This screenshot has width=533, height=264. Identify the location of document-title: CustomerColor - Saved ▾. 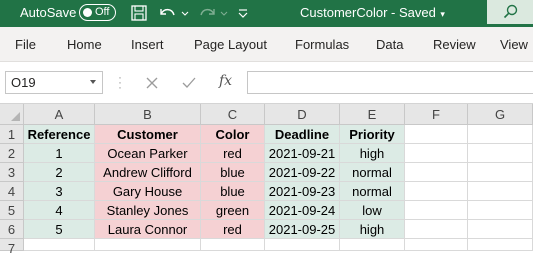
(372, 12).